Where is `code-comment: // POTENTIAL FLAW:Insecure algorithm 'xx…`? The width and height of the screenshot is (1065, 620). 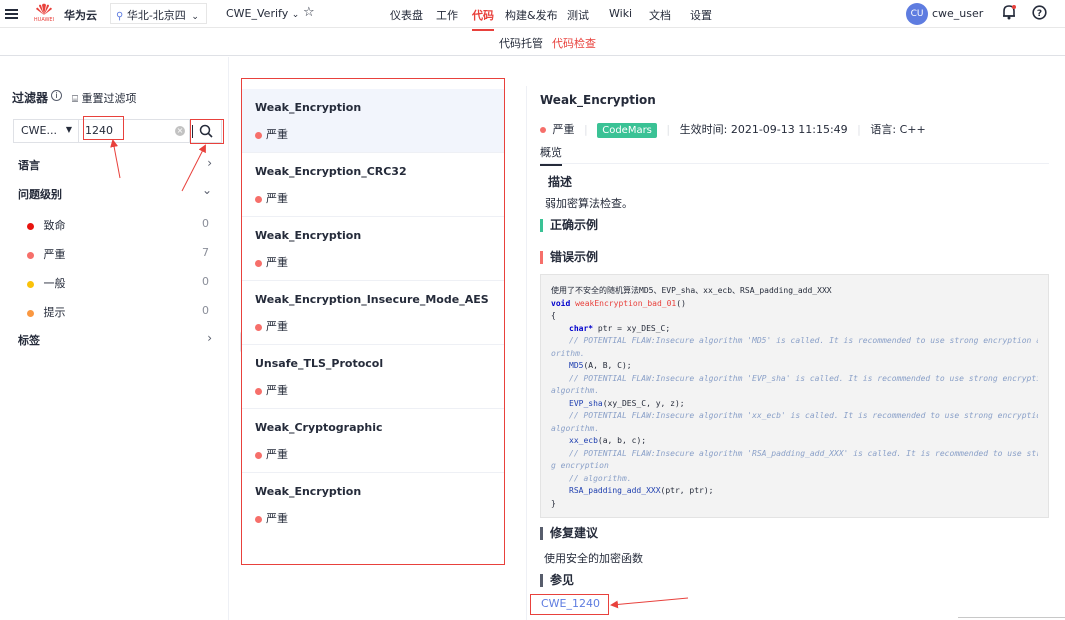 code-comment: // POTENTIAL FLAW:Insecure algorithm 'xx… is located at coordinates (803, 415).